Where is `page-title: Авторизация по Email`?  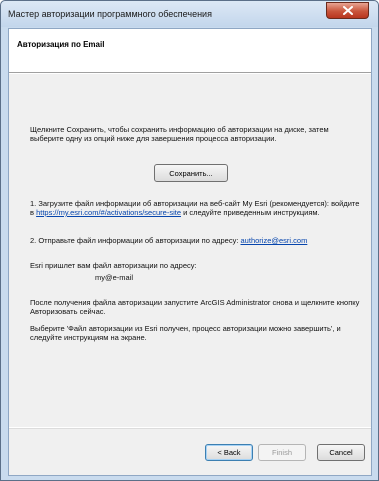 page-title: Авторизация по Email is located at coordinates (61, 44).